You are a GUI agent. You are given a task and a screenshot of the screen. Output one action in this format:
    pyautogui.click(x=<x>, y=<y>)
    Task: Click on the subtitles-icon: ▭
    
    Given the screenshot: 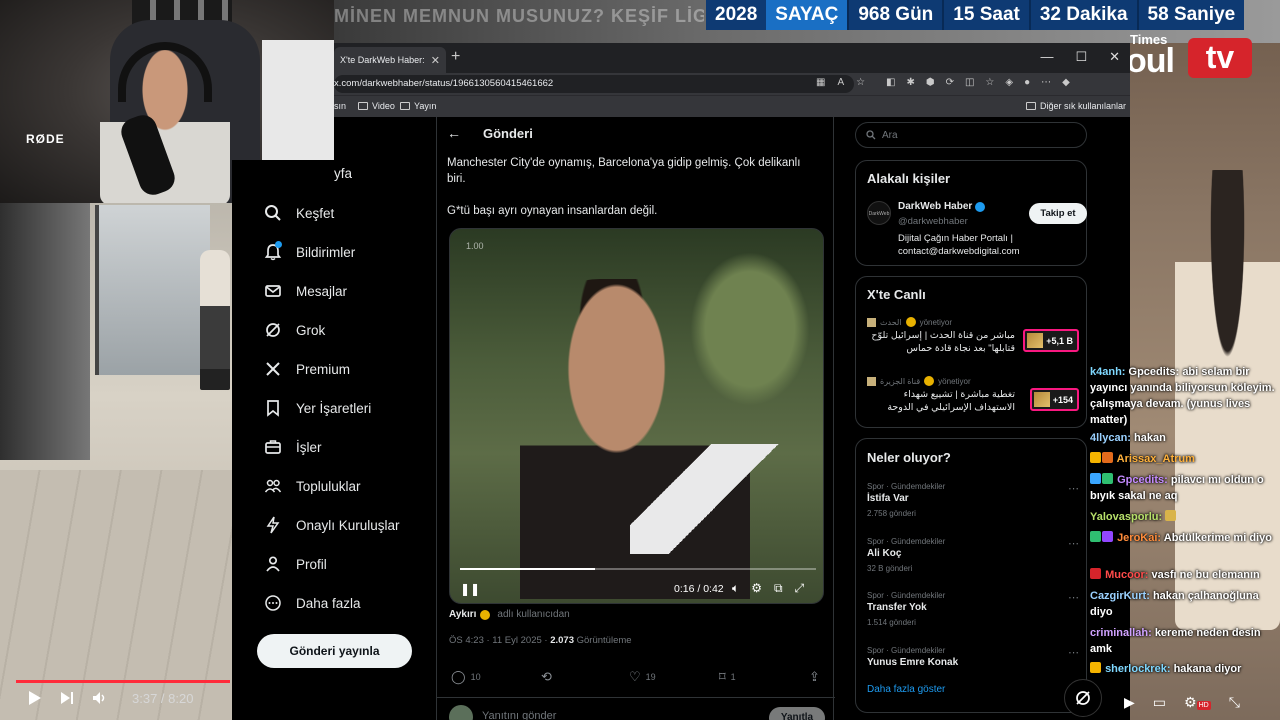 What is the action you would take?
    pyautogui.click(x=1159, y=702)
    